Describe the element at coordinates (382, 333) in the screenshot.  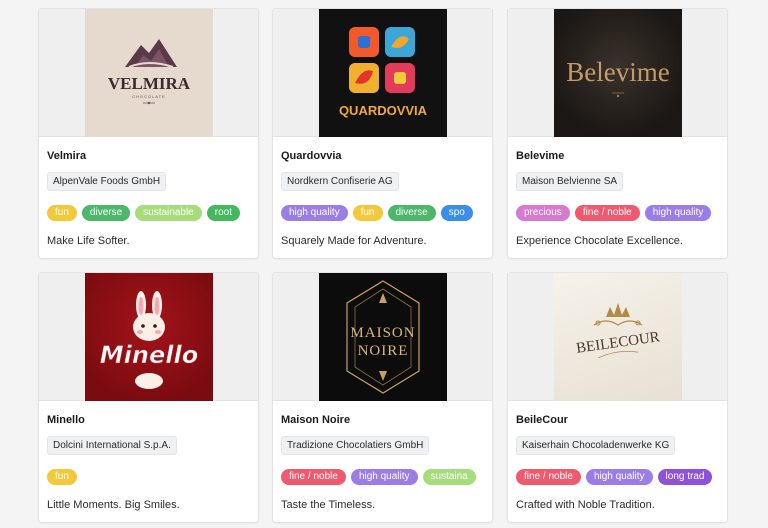
I see `logo-wordmark: MAISON` at that location.